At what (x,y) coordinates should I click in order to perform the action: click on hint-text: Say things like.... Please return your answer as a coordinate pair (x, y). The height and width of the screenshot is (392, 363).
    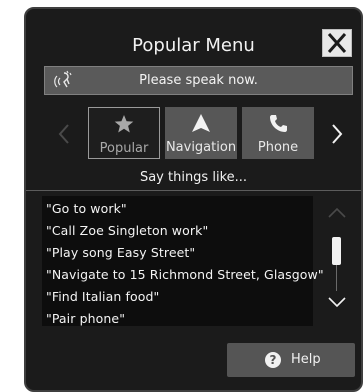
    Looking at the image, I should click on (193, 177).